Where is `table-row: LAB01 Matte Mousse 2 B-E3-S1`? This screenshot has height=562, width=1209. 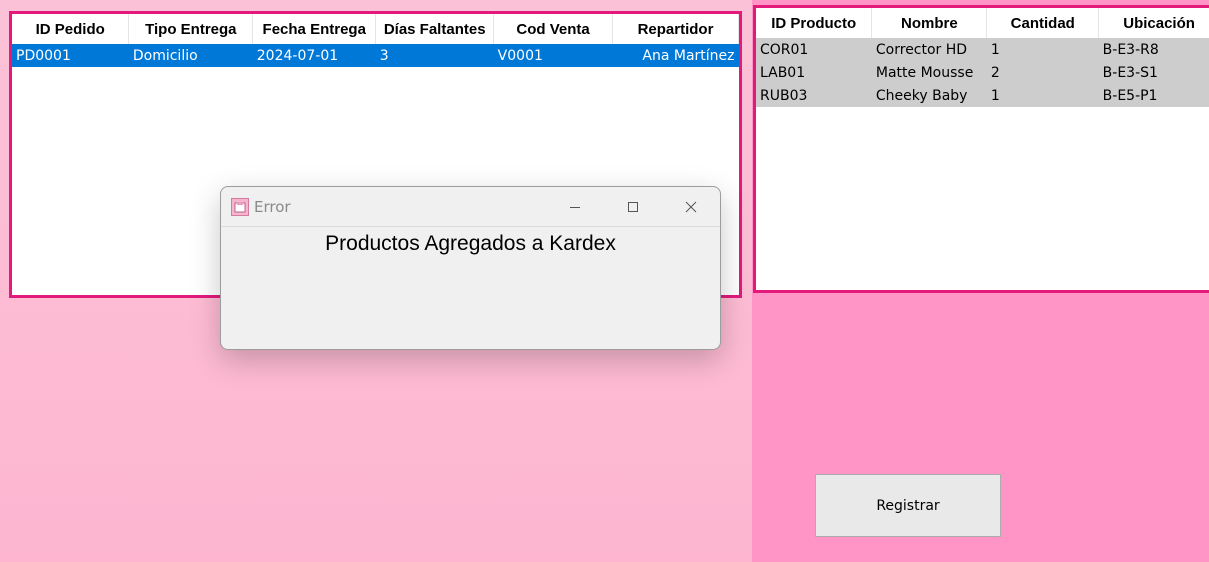
table-row: LAB01 Matte Mousse 2 B-E3-S1 is located at coordinates (982, 72).